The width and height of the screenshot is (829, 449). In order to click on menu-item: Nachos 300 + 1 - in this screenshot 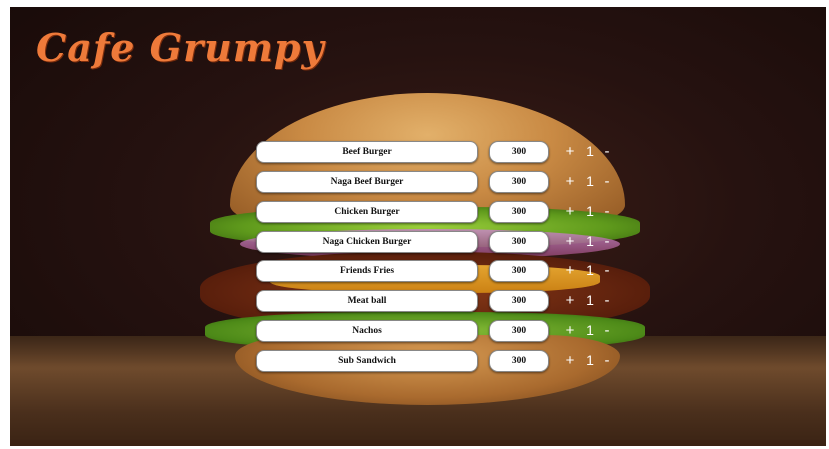, I will do `click(446, 332)`.